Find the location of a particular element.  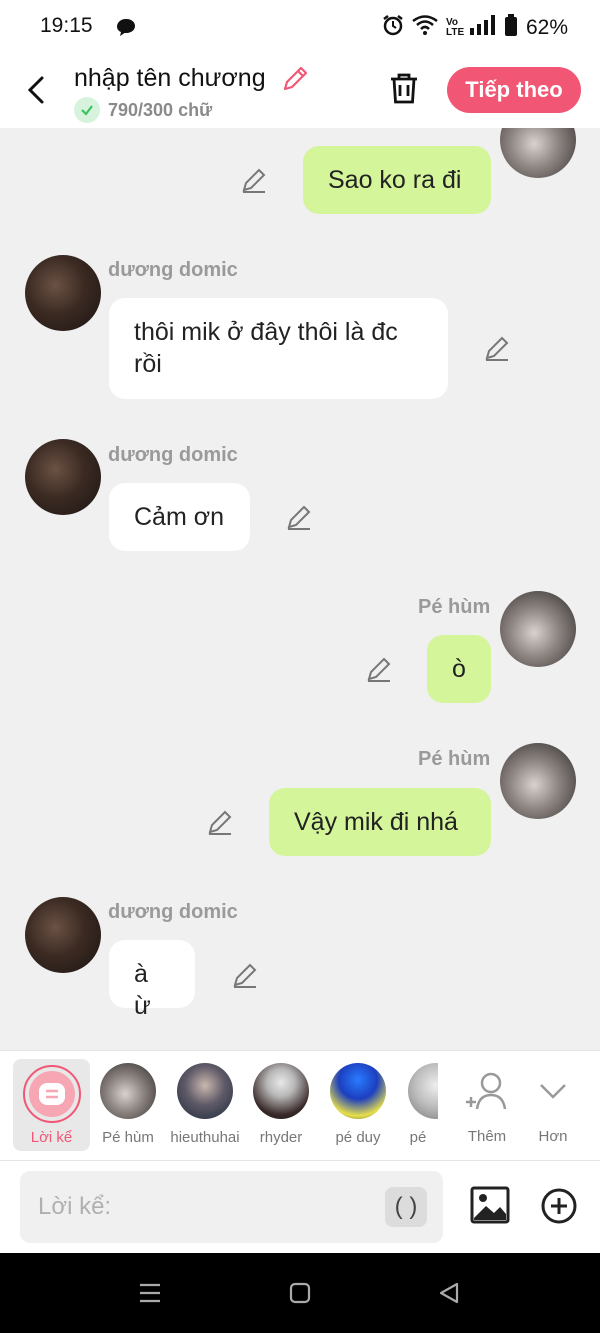

messenger-icon is located at coordinates (126, 29).